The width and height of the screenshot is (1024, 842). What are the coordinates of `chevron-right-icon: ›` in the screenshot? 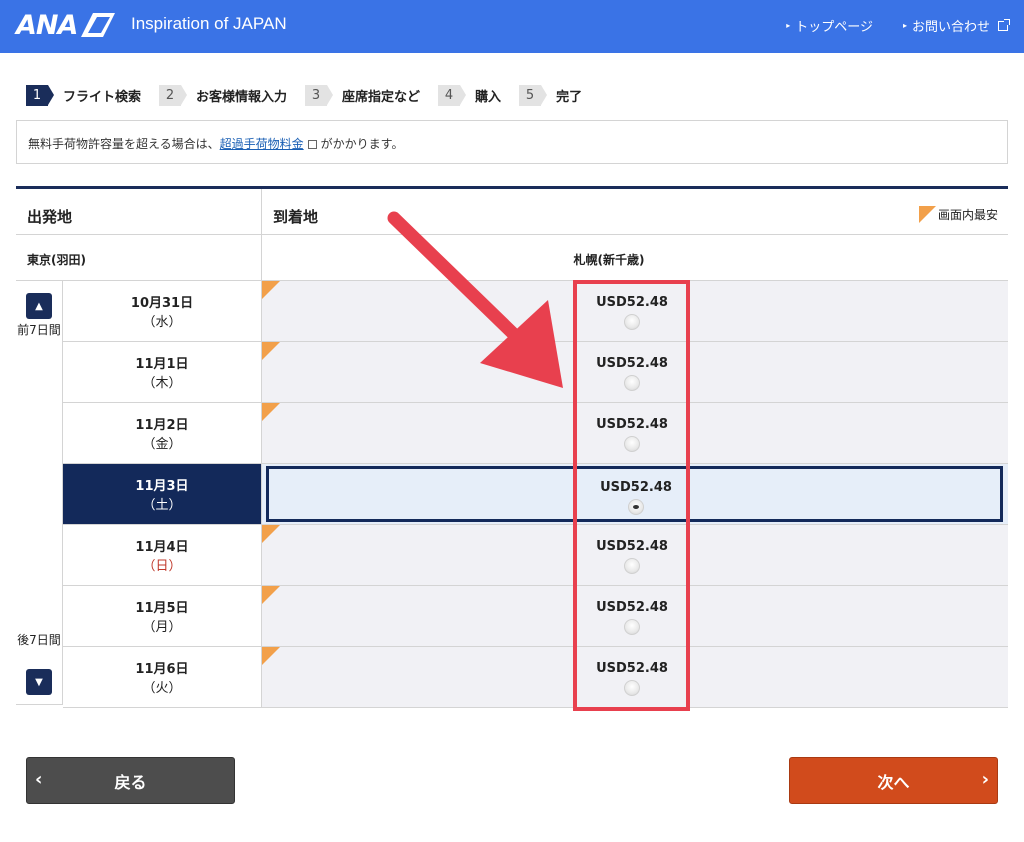 It's located at (985, 779).